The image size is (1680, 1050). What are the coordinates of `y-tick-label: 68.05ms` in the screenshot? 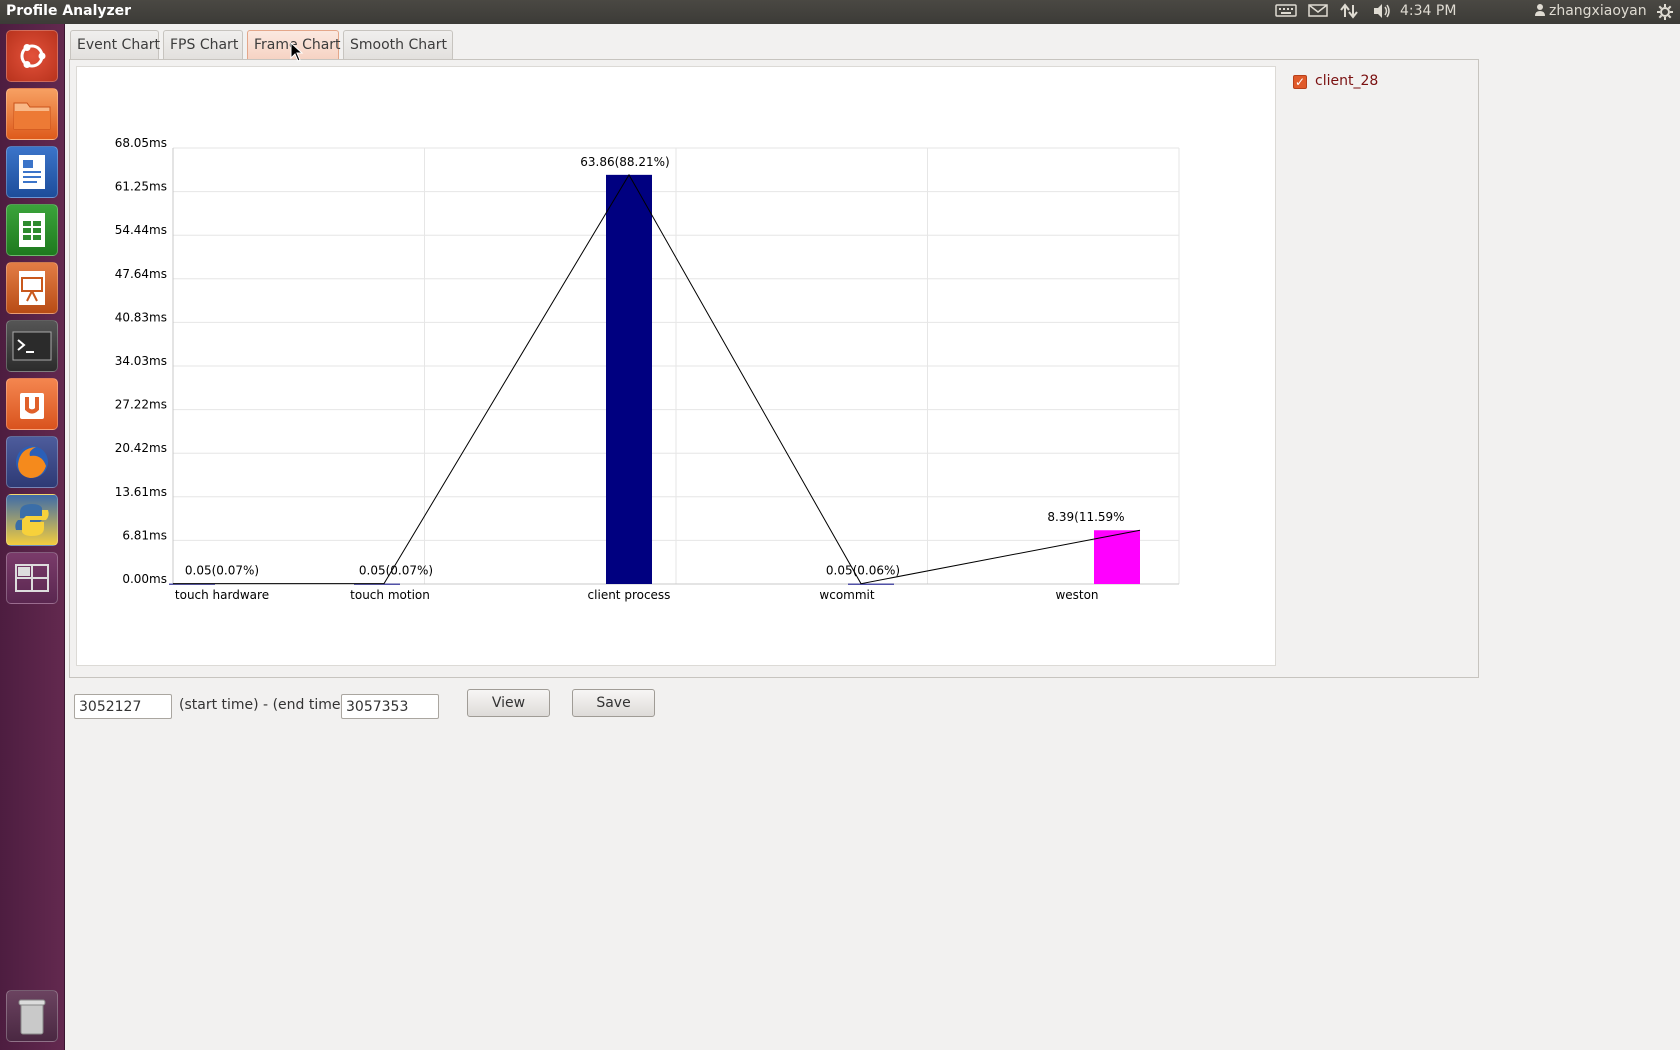 It's located at (141, 143).